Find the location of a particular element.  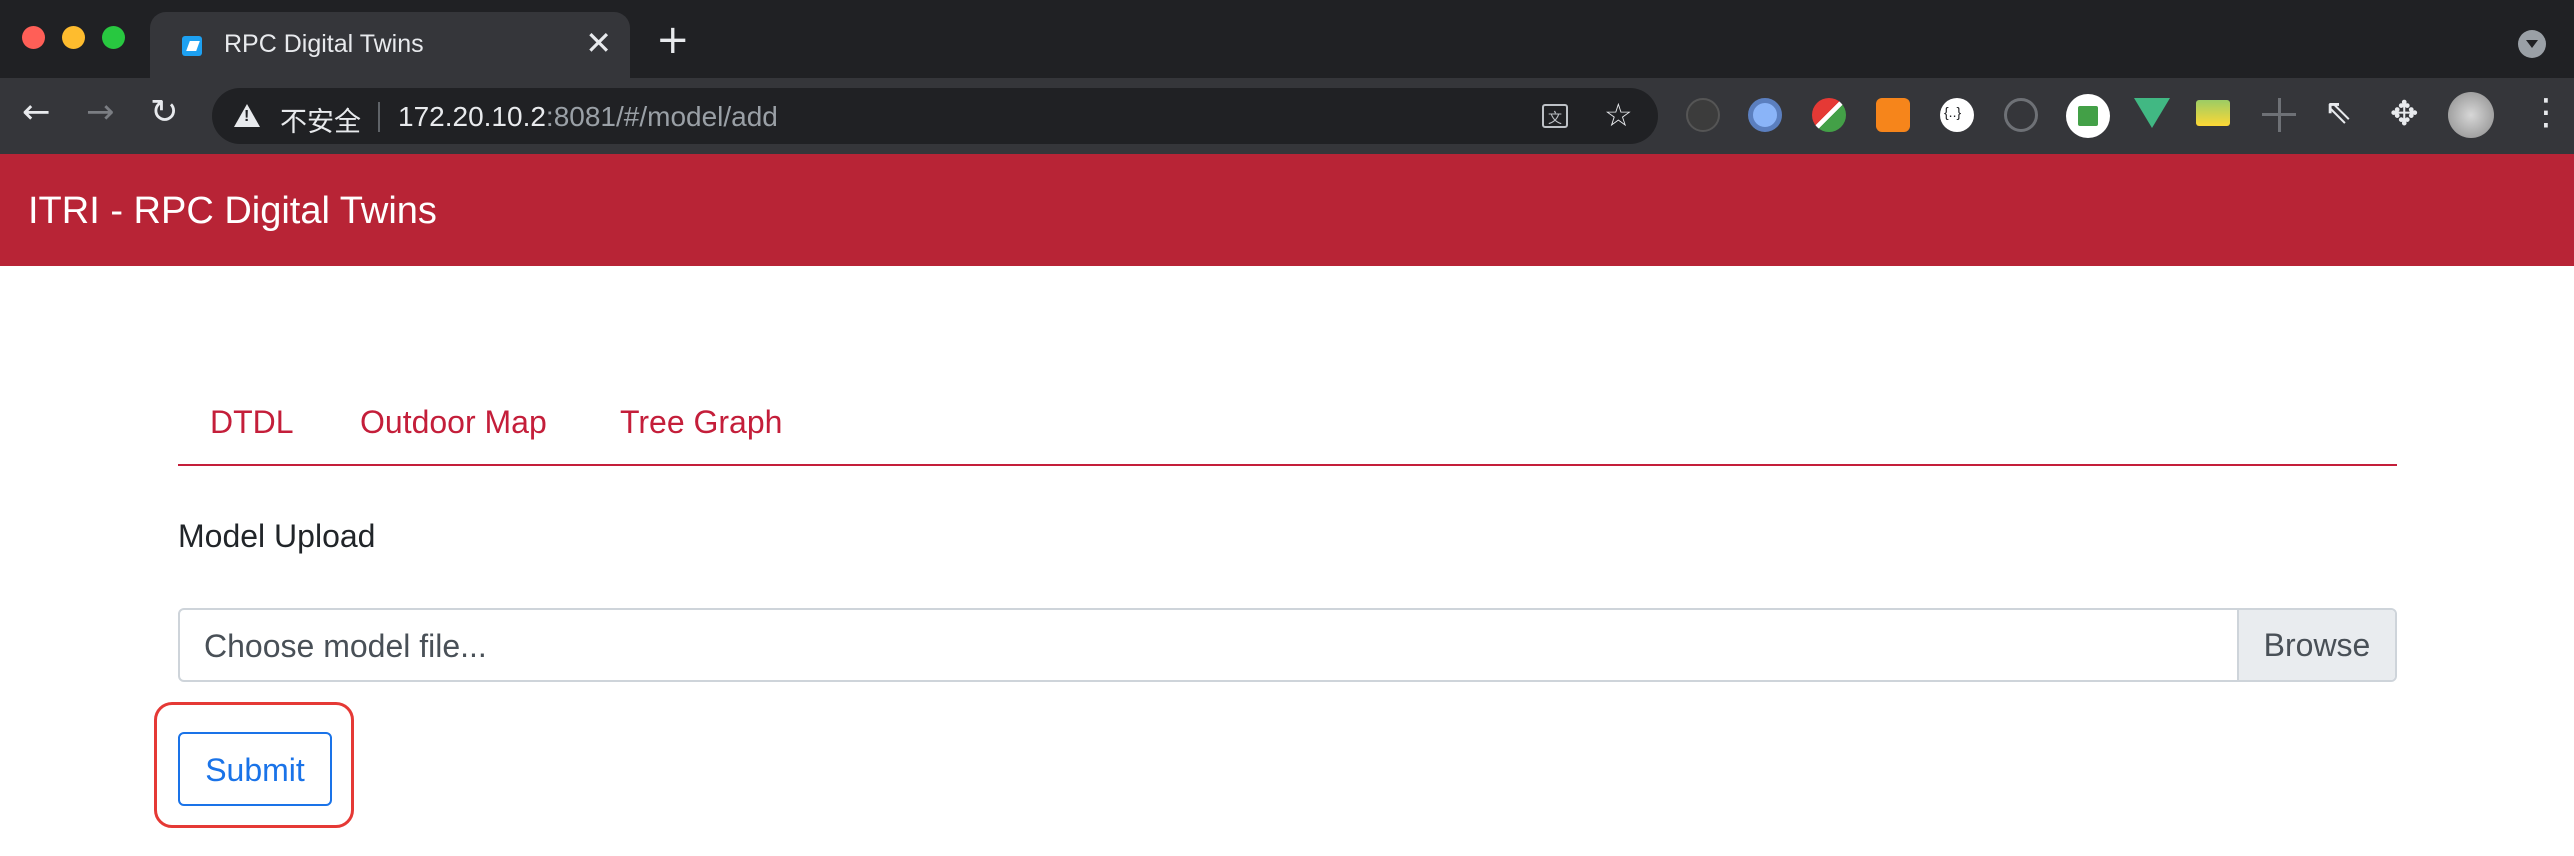

more-vert-icon: ⋮ is located at coordinates (2546, 113).